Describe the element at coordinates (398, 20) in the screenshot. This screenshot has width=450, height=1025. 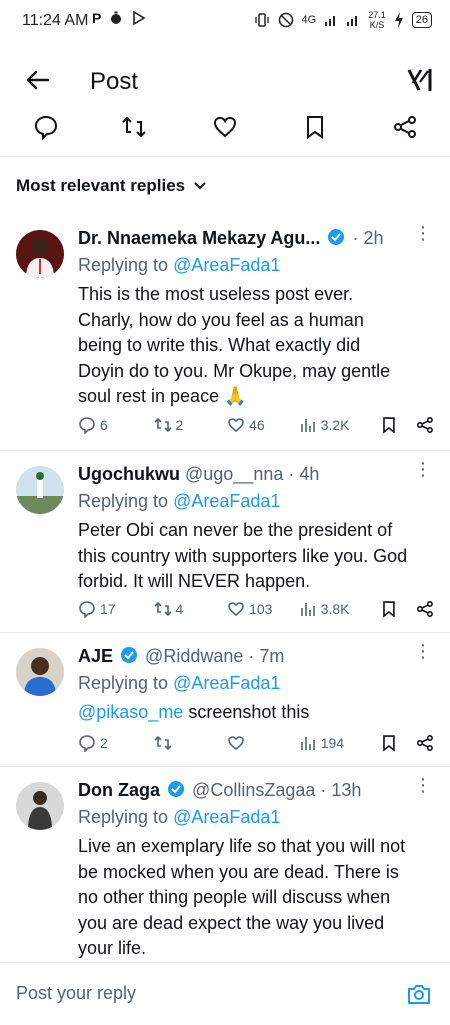
I see `charging-icon` at that location.